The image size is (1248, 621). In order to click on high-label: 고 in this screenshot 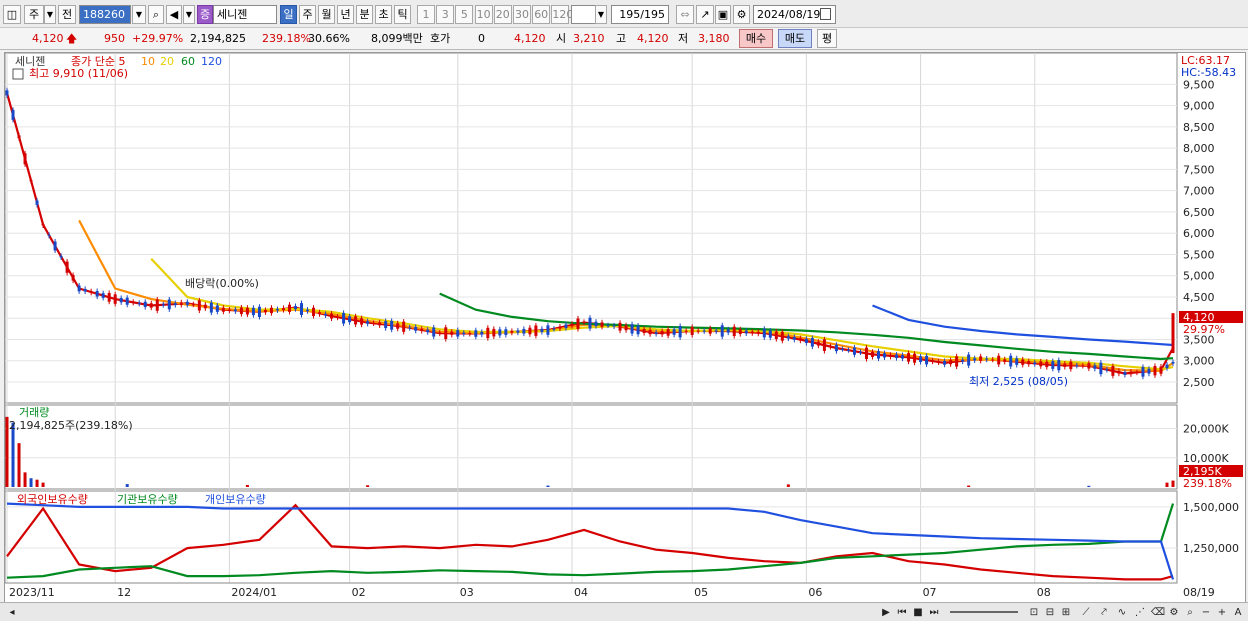, I will do `click(621, 38)`.